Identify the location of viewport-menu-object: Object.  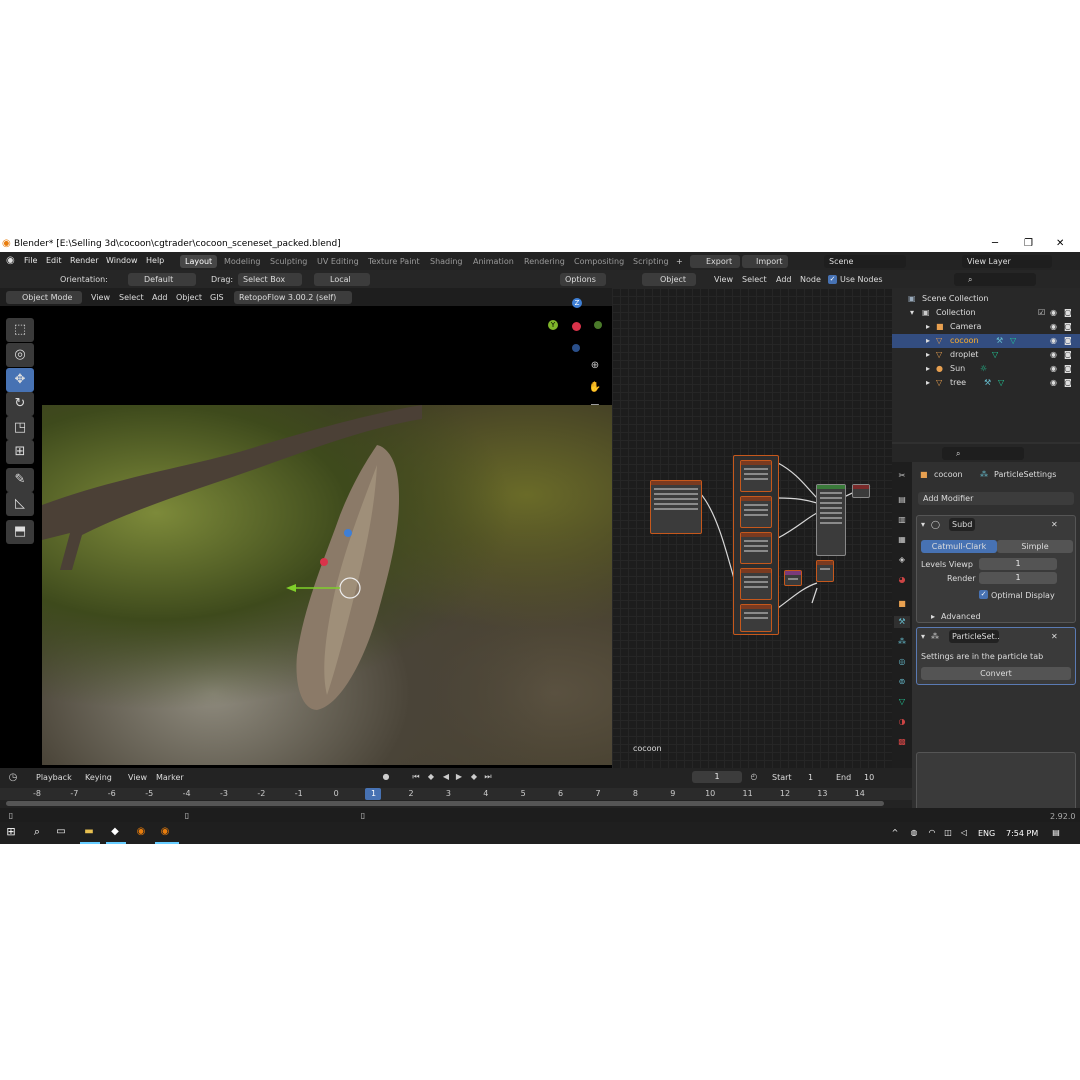
(189, 297).